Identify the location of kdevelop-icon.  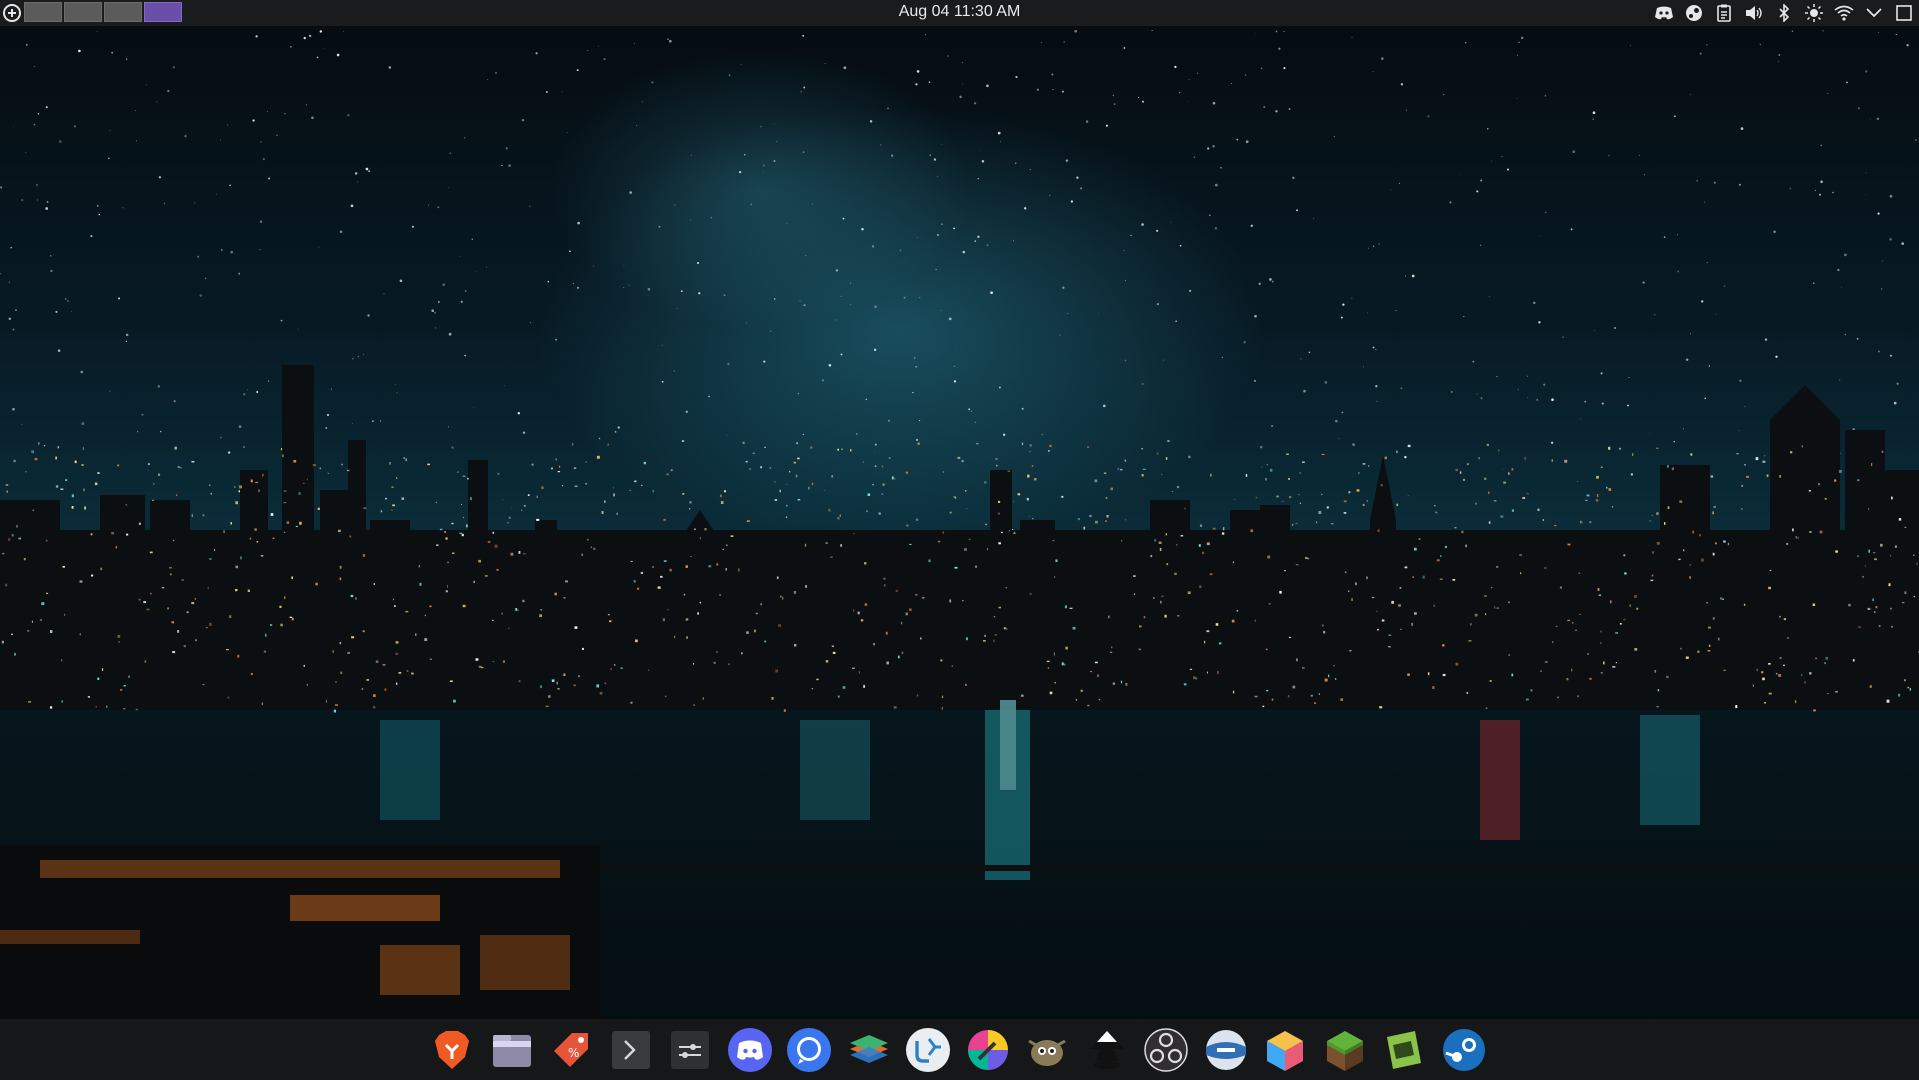
(928, 1050).